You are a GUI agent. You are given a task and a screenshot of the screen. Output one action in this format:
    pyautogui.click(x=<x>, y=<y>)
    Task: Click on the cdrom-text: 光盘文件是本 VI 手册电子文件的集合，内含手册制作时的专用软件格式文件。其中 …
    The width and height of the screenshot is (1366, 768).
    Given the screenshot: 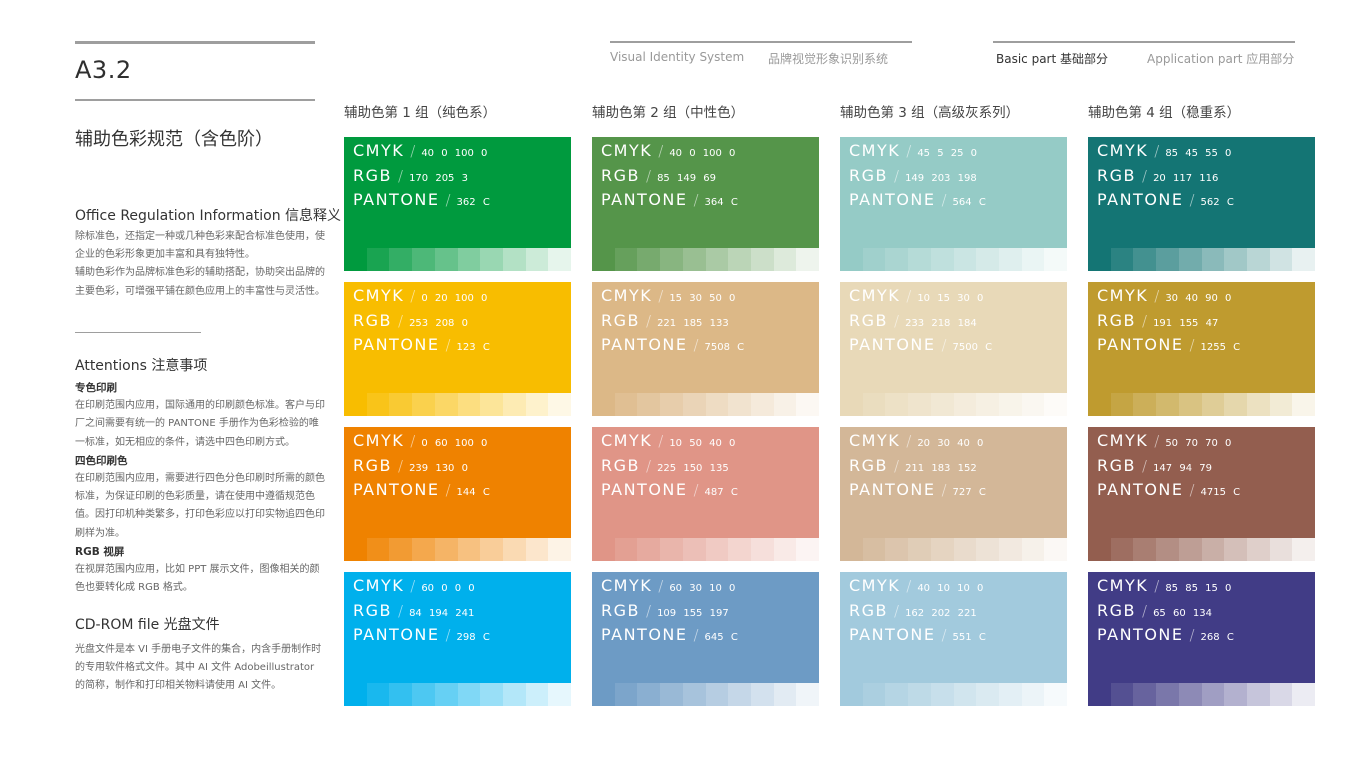 What is the action you would take?
    pyautogui.click(x=198, y=668)
    